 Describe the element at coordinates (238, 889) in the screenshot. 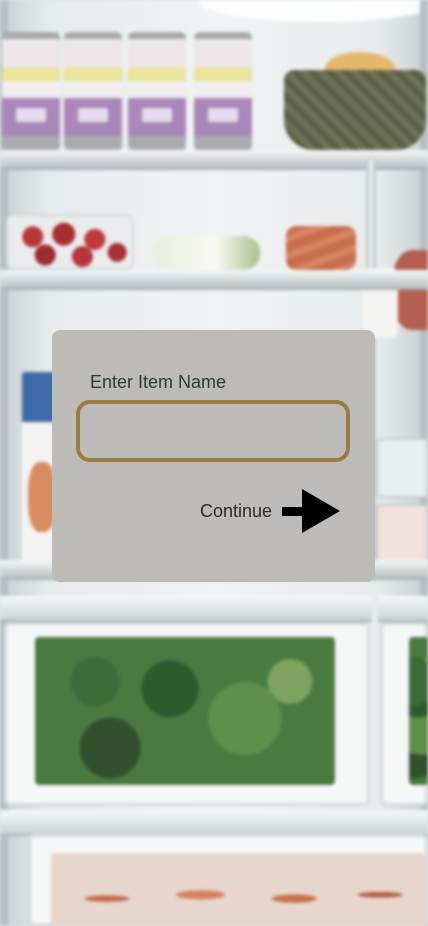

I see `potatoes` at that location.